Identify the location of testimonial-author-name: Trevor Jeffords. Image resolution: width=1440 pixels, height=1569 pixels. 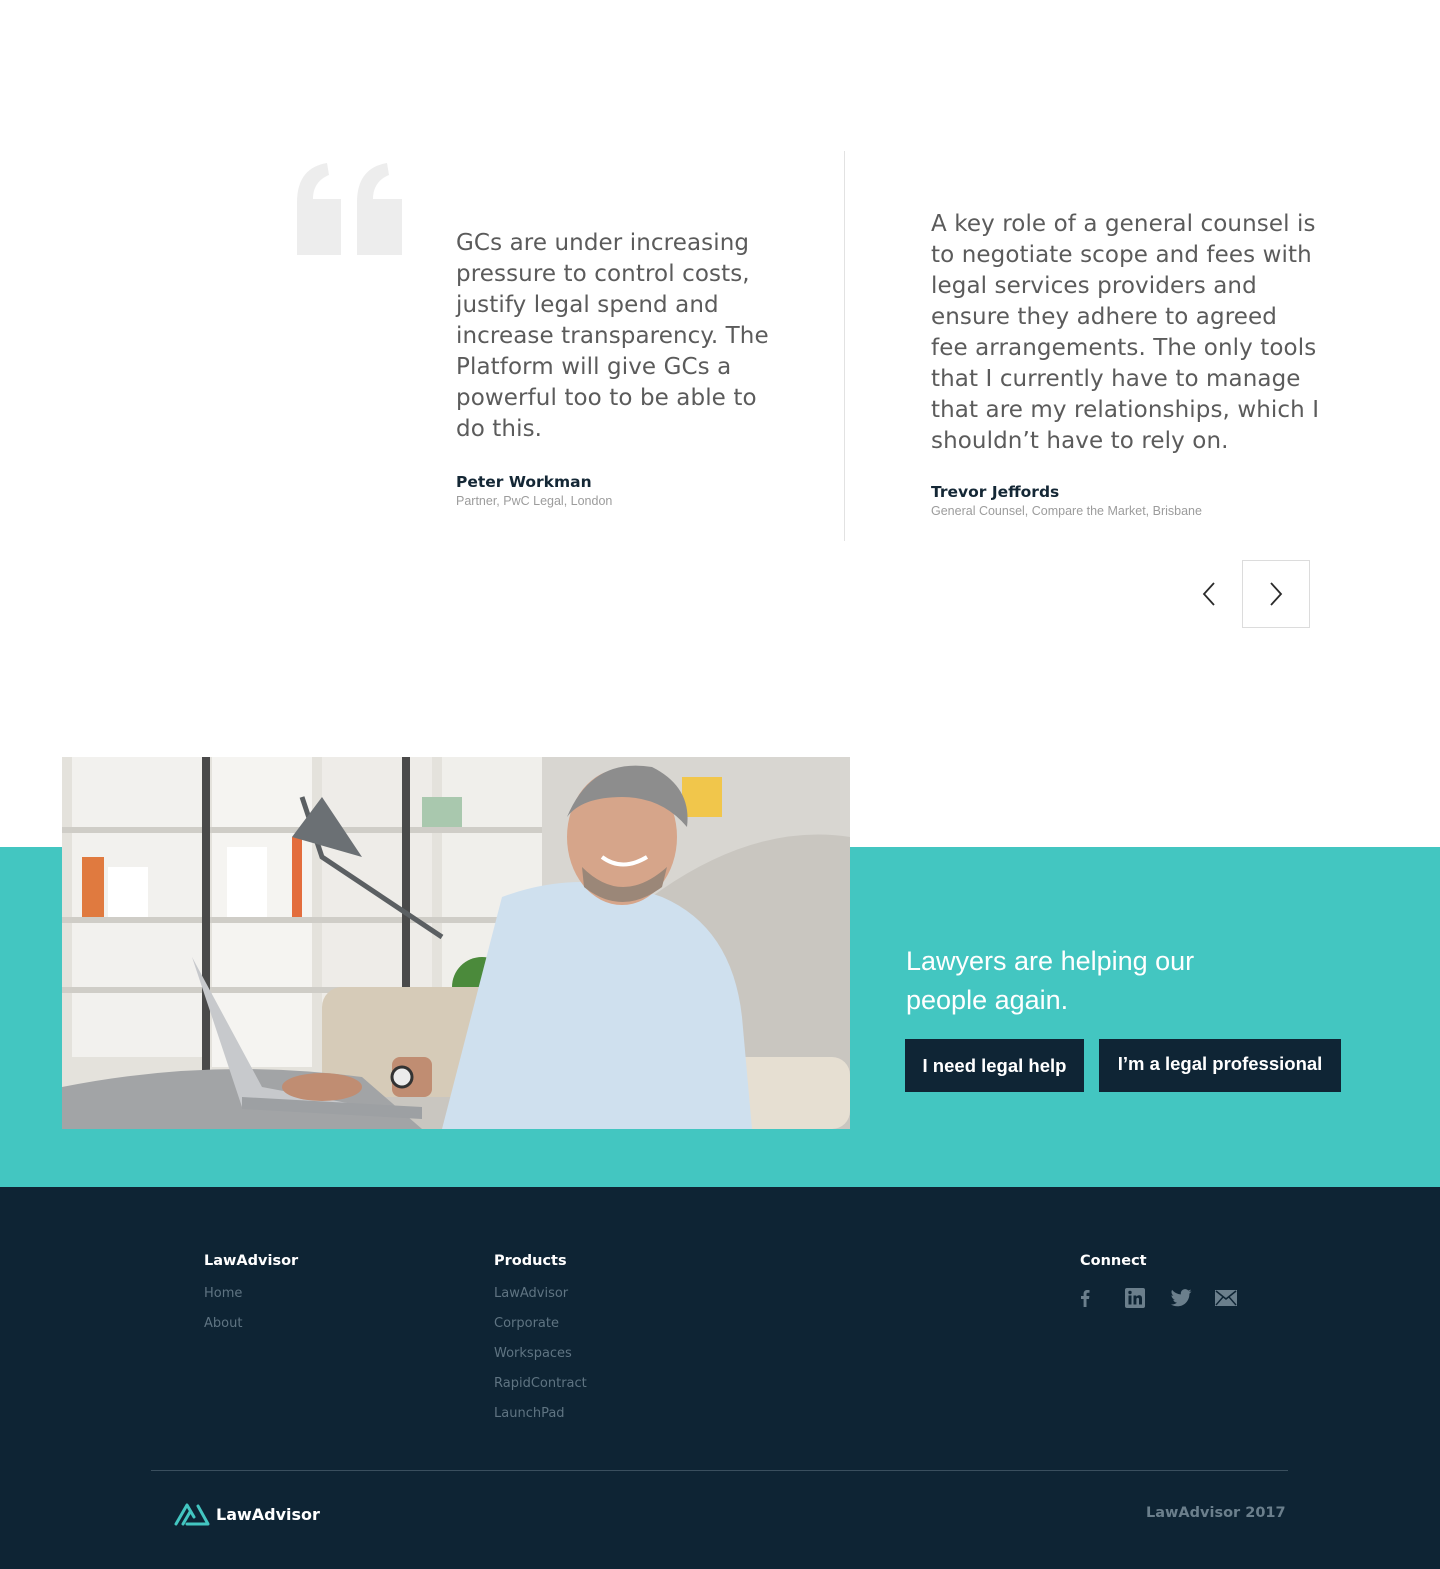
(995, 492).